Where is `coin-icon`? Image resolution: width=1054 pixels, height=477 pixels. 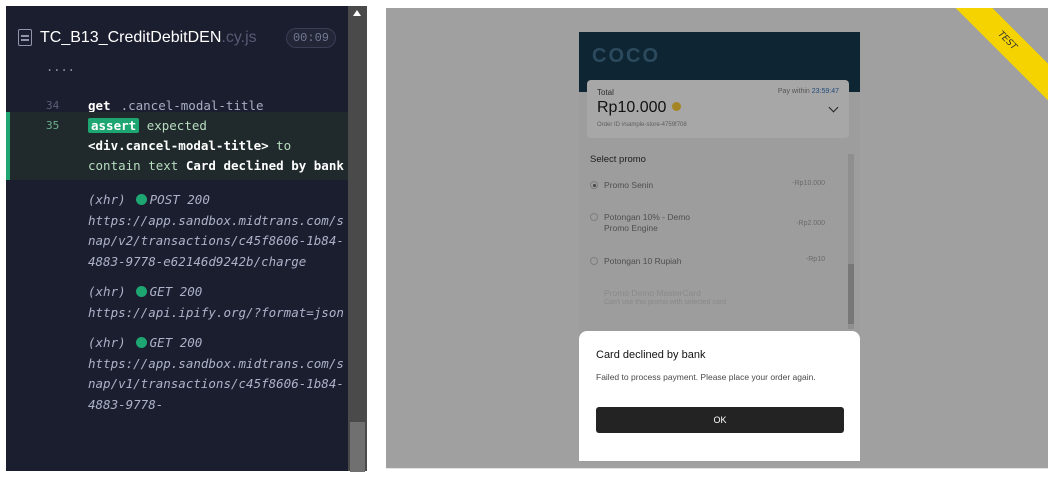
coin-icon is located at coordinates (677, 106).